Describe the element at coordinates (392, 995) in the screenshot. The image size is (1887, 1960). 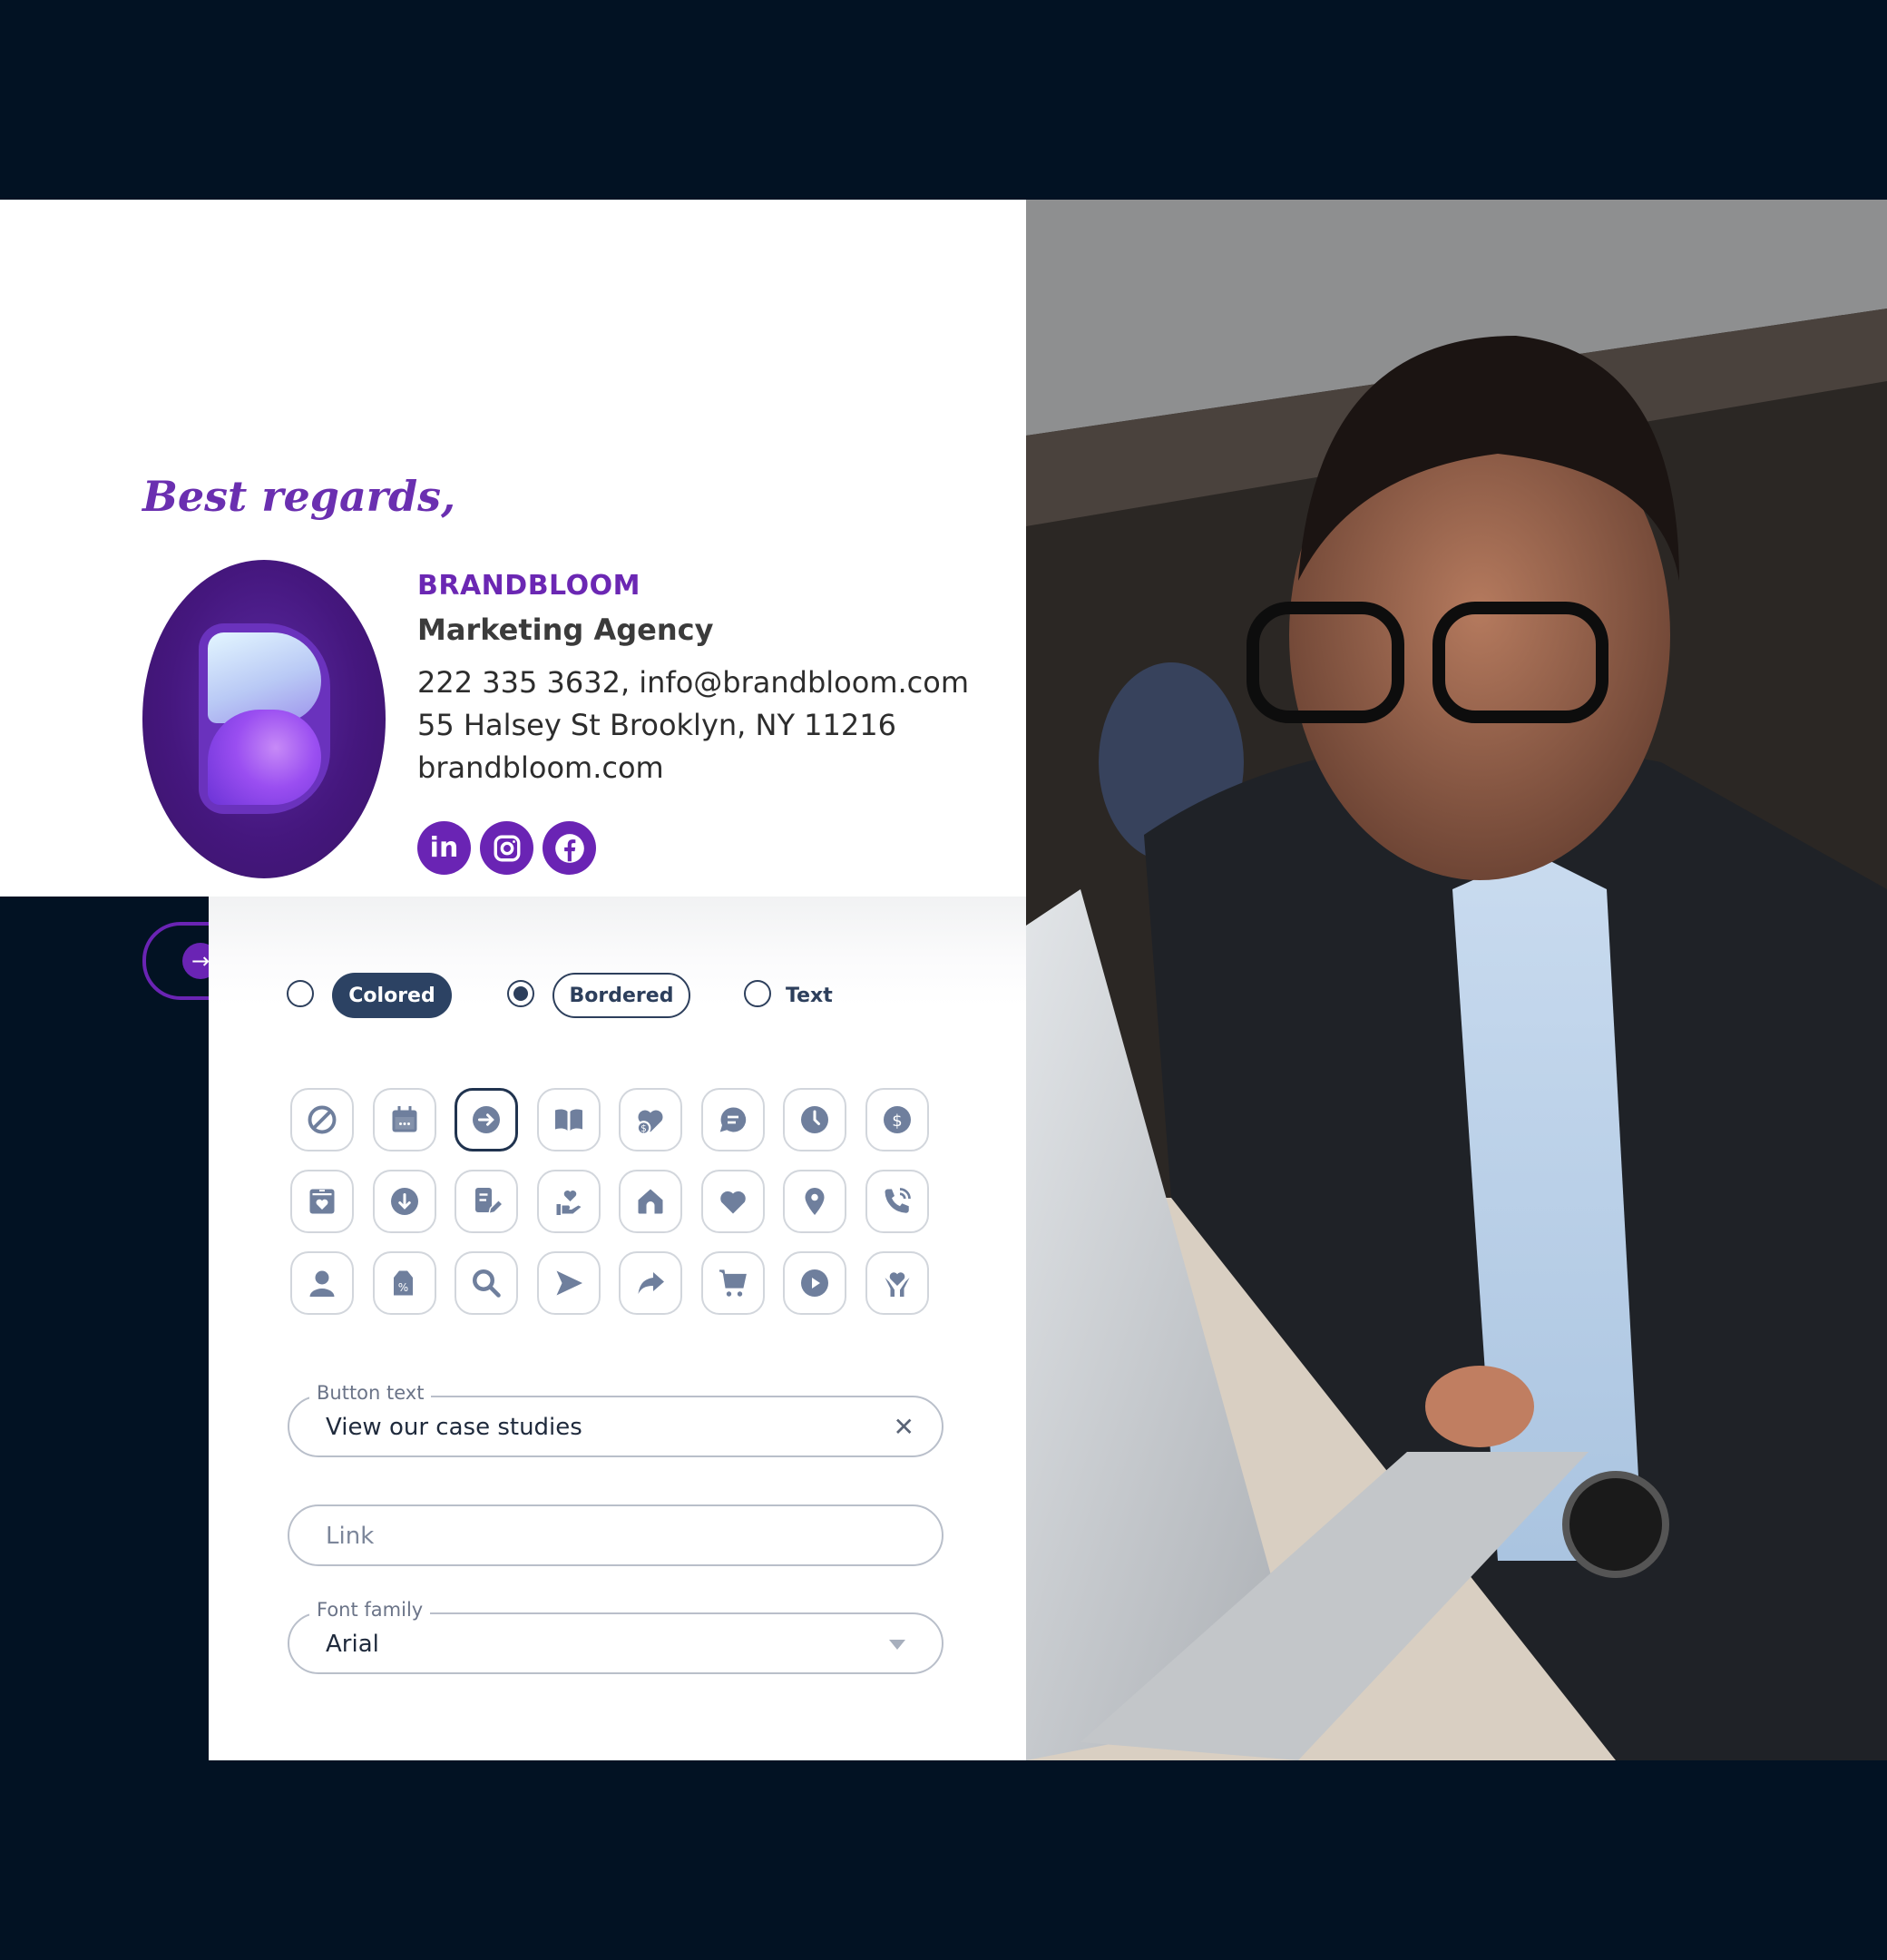
I see `style-colored-label: Colored` at that location.